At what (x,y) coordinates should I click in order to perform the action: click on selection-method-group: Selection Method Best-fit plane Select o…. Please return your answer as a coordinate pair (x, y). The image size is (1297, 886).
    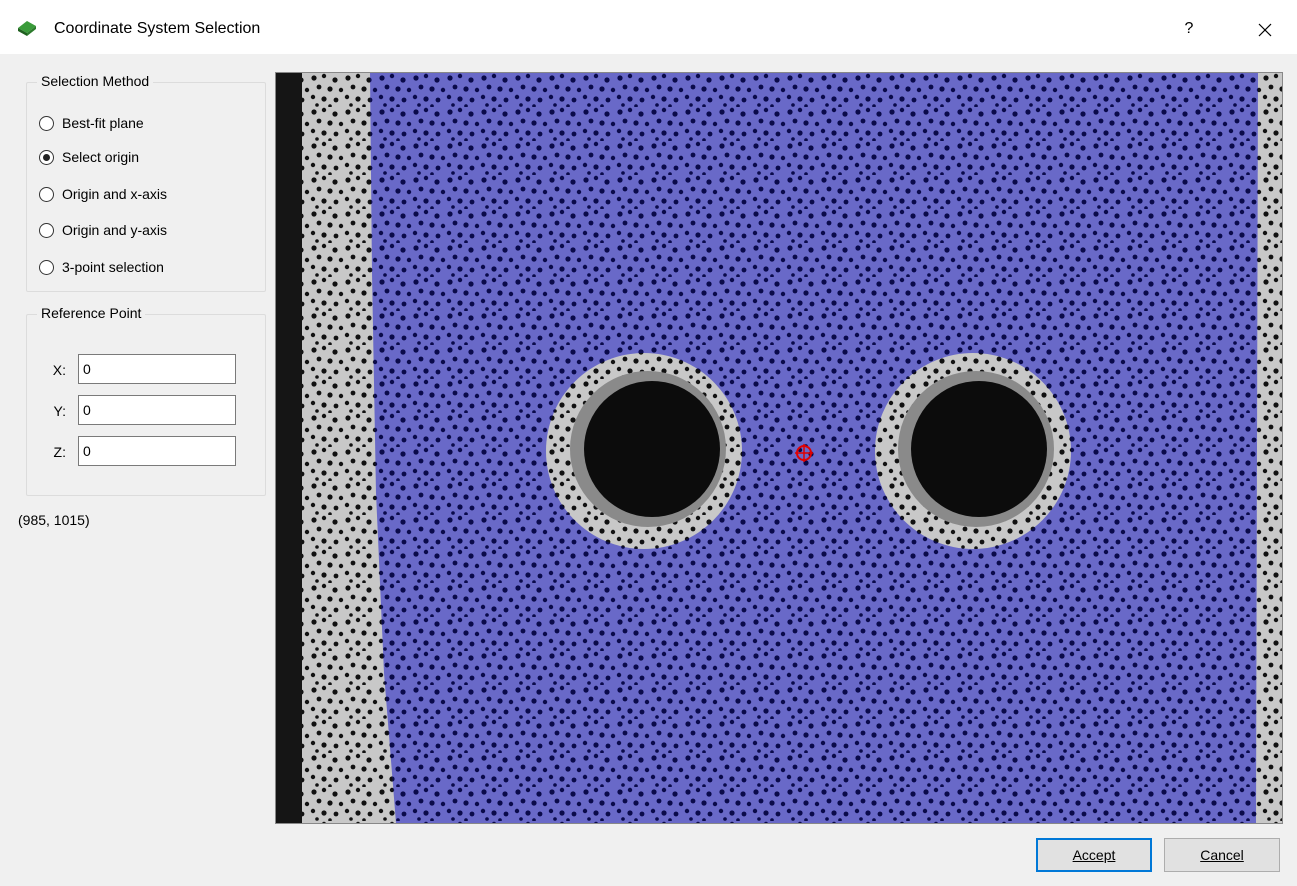
    Looking at the image, I should click on (146, 182).